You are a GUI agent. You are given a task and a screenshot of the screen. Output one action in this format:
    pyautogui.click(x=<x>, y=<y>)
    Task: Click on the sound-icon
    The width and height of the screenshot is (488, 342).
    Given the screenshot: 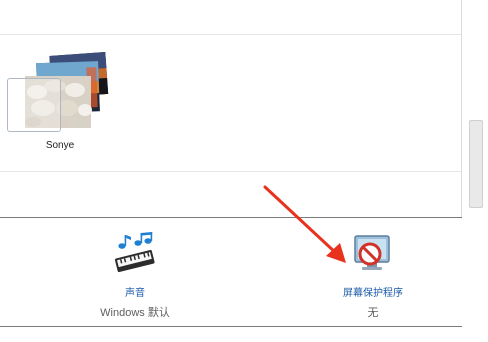 What is the action you would take?
    pyautogui.click(x=134, y=252)
    